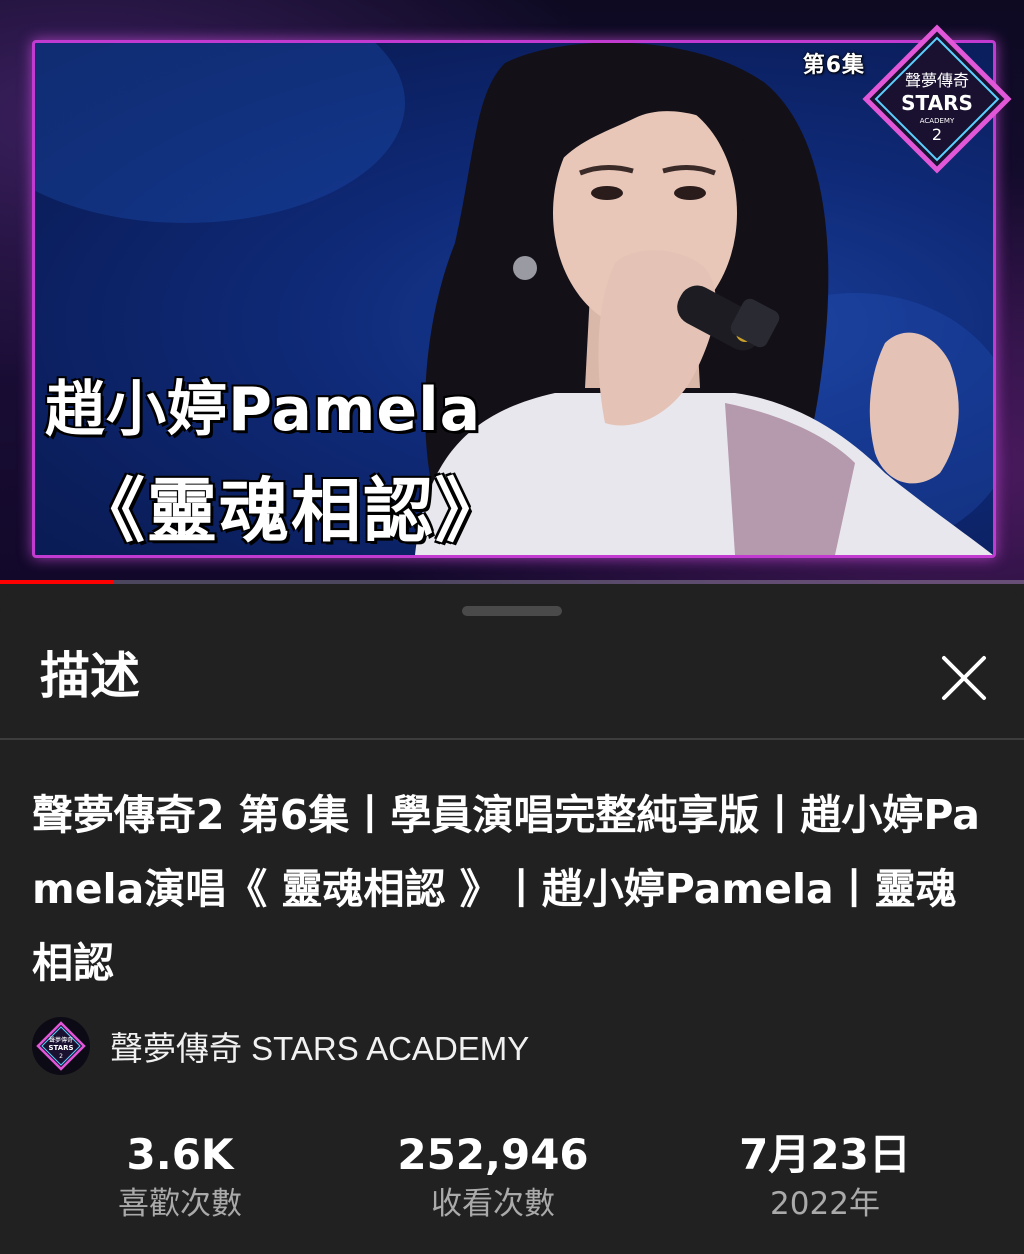  What do you see at coordinates (937, 134) in the screenshot?
I see `logo-text-line4: 2` at bounding box center [937, 134].